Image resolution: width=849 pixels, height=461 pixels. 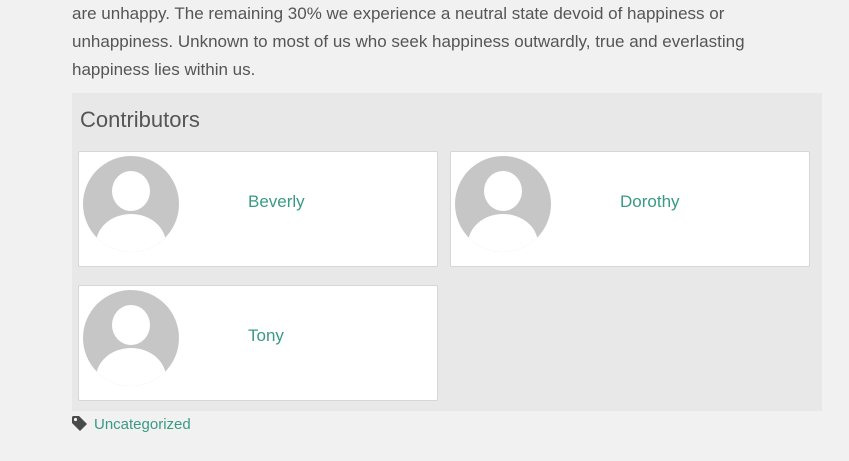 I want to click on contributor-card-beverly: Beverly, so click(x=258, y=209).